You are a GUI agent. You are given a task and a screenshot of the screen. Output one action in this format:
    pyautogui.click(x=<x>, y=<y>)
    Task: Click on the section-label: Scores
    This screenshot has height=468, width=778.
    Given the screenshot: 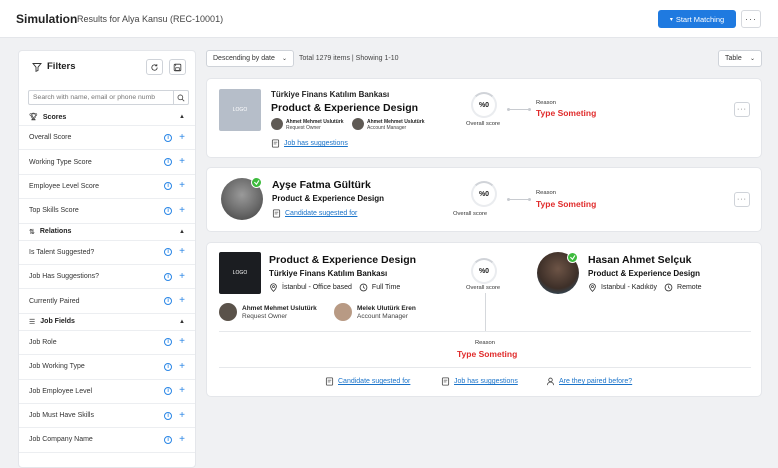 What is the action you would take?
    pyautogui.click(x=54, y=117)
    